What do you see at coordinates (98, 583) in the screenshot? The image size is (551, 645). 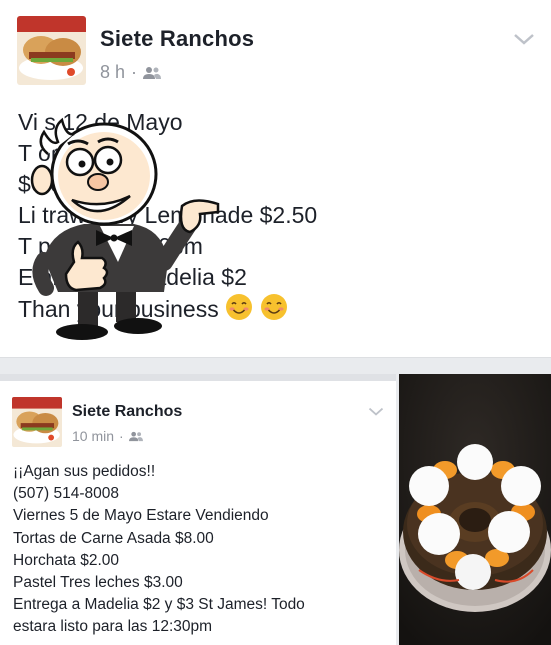 I see `post-line: Pastel Tres leches $3.00` at bounding box center [98, 583].